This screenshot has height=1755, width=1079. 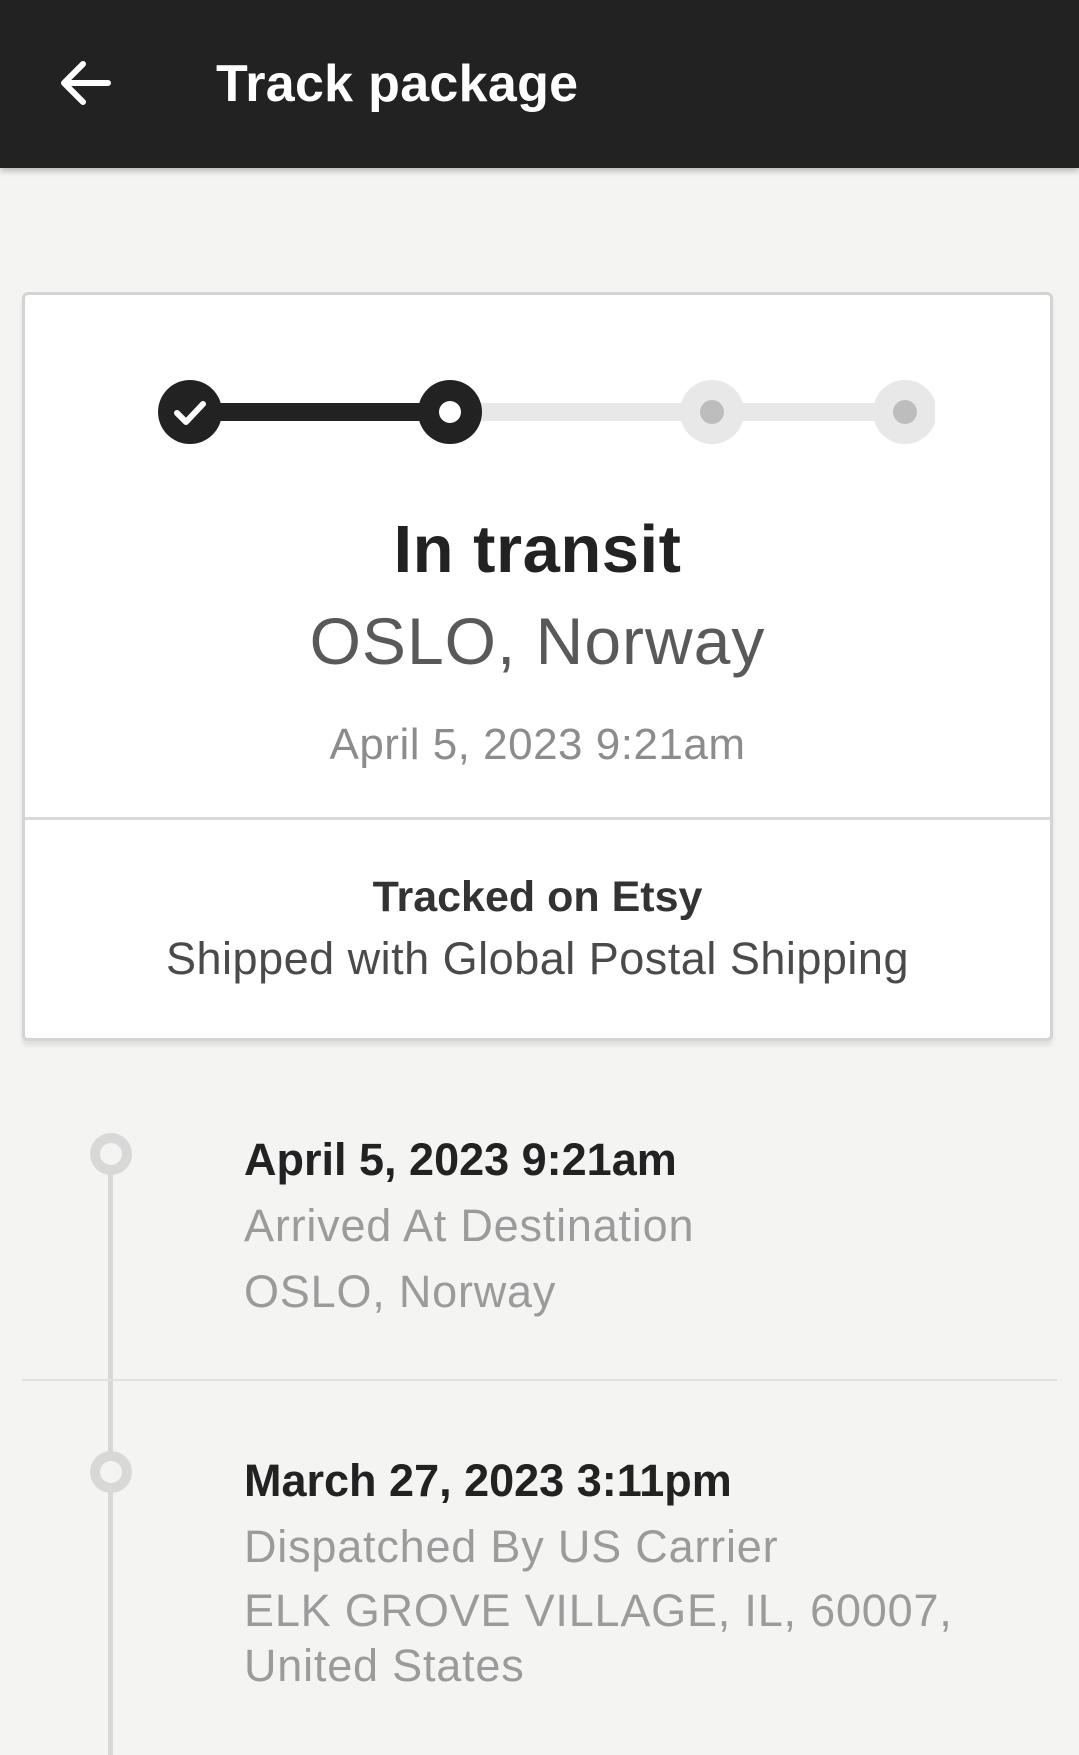 I want to click on event-divider, so click(x=539, y=1380).